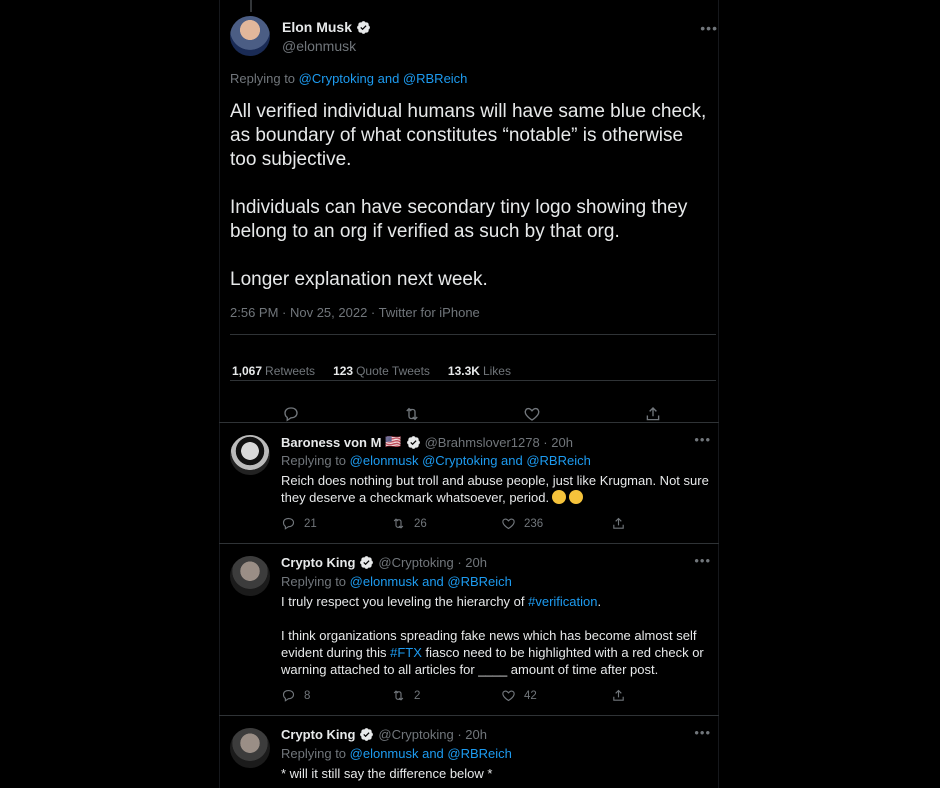 The width and height of the screenshot is (940, 788). I want to click on like-count: 236, so click(534, 523).